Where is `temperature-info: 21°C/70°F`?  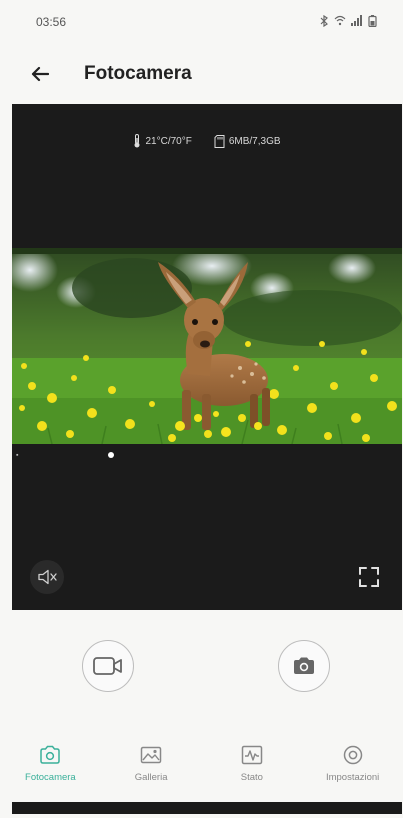 temperature-info: 21°C/70°F is located at coordinates (162, 141).